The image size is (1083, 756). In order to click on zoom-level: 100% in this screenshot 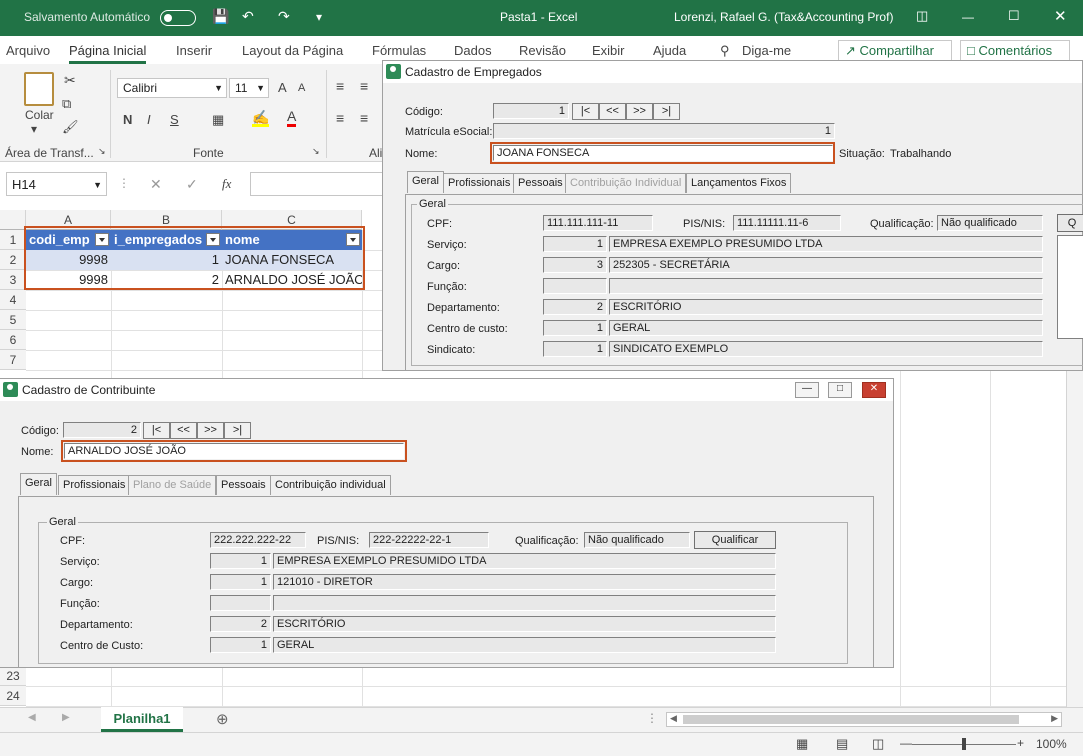, I will do `click(1051, 744)`.